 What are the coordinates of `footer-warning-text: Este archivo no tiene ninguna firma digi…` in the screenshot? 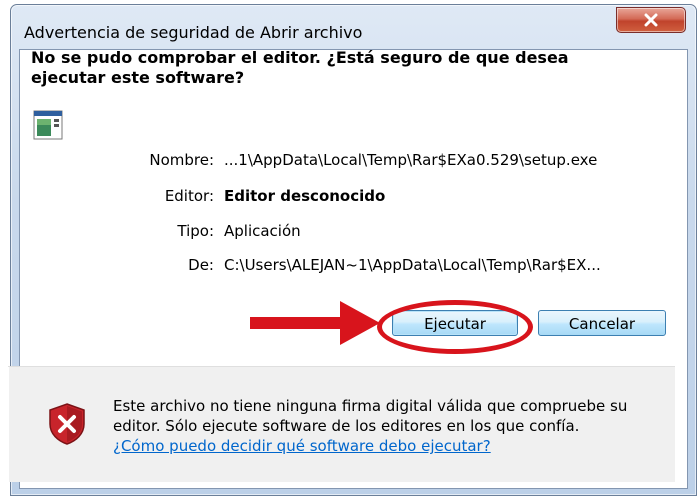 It's located at (370, 416).